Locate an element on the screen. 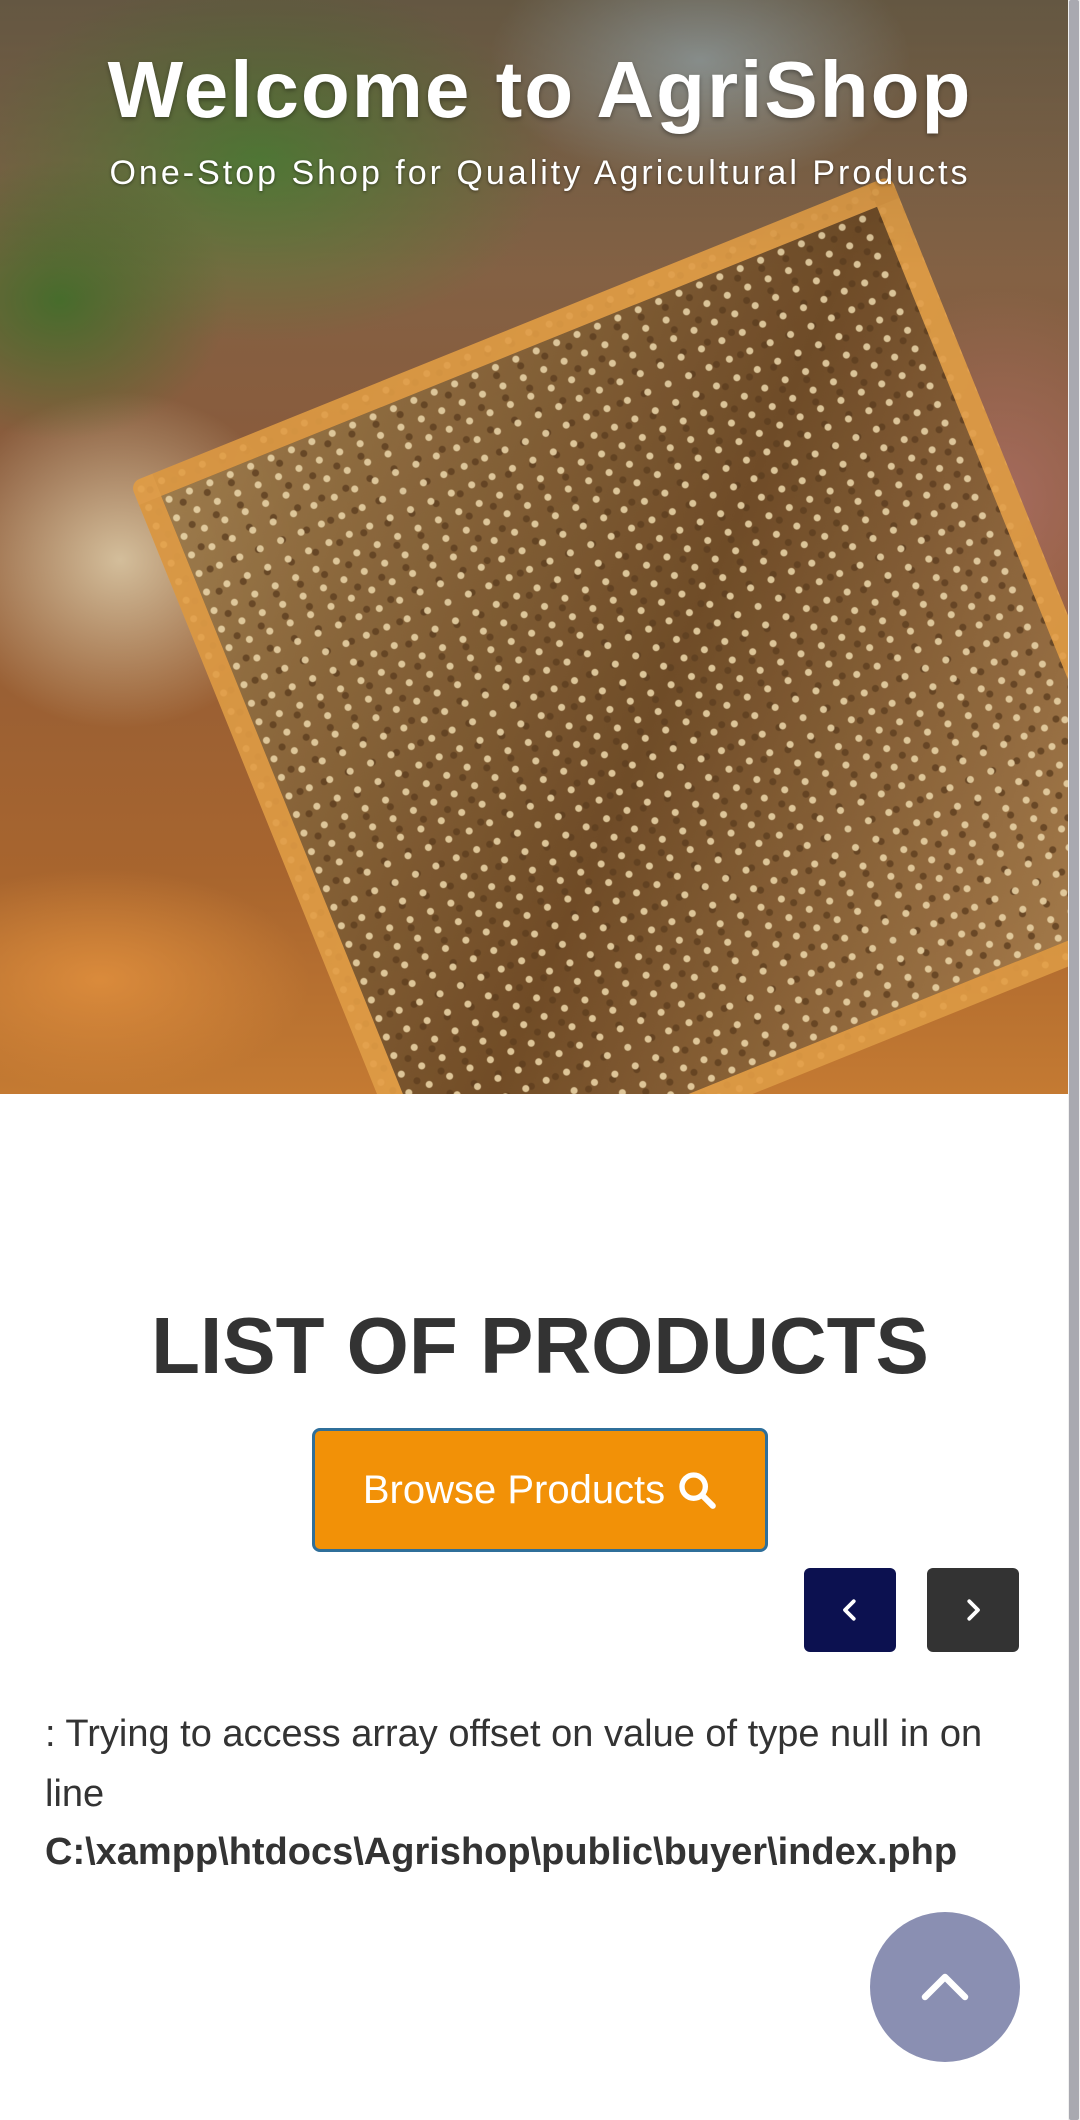 The width and height of the screenshot is (1080, 2120). chevron-up-icon is located at coordinates (945, 1987).